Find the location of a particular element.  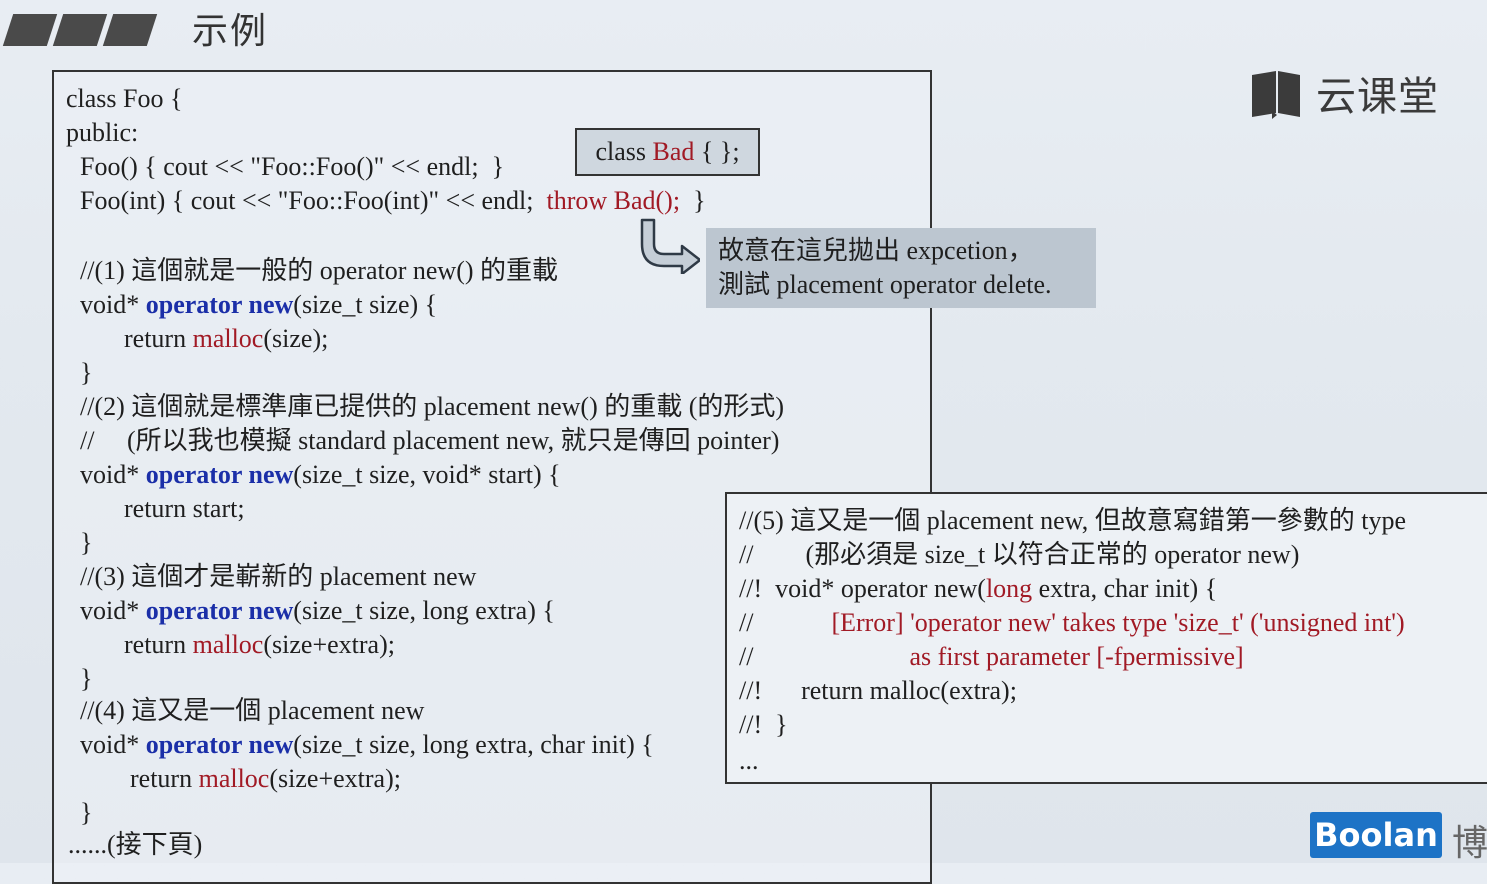

bad-class-name: Bad is located at coordinates (673, 151).